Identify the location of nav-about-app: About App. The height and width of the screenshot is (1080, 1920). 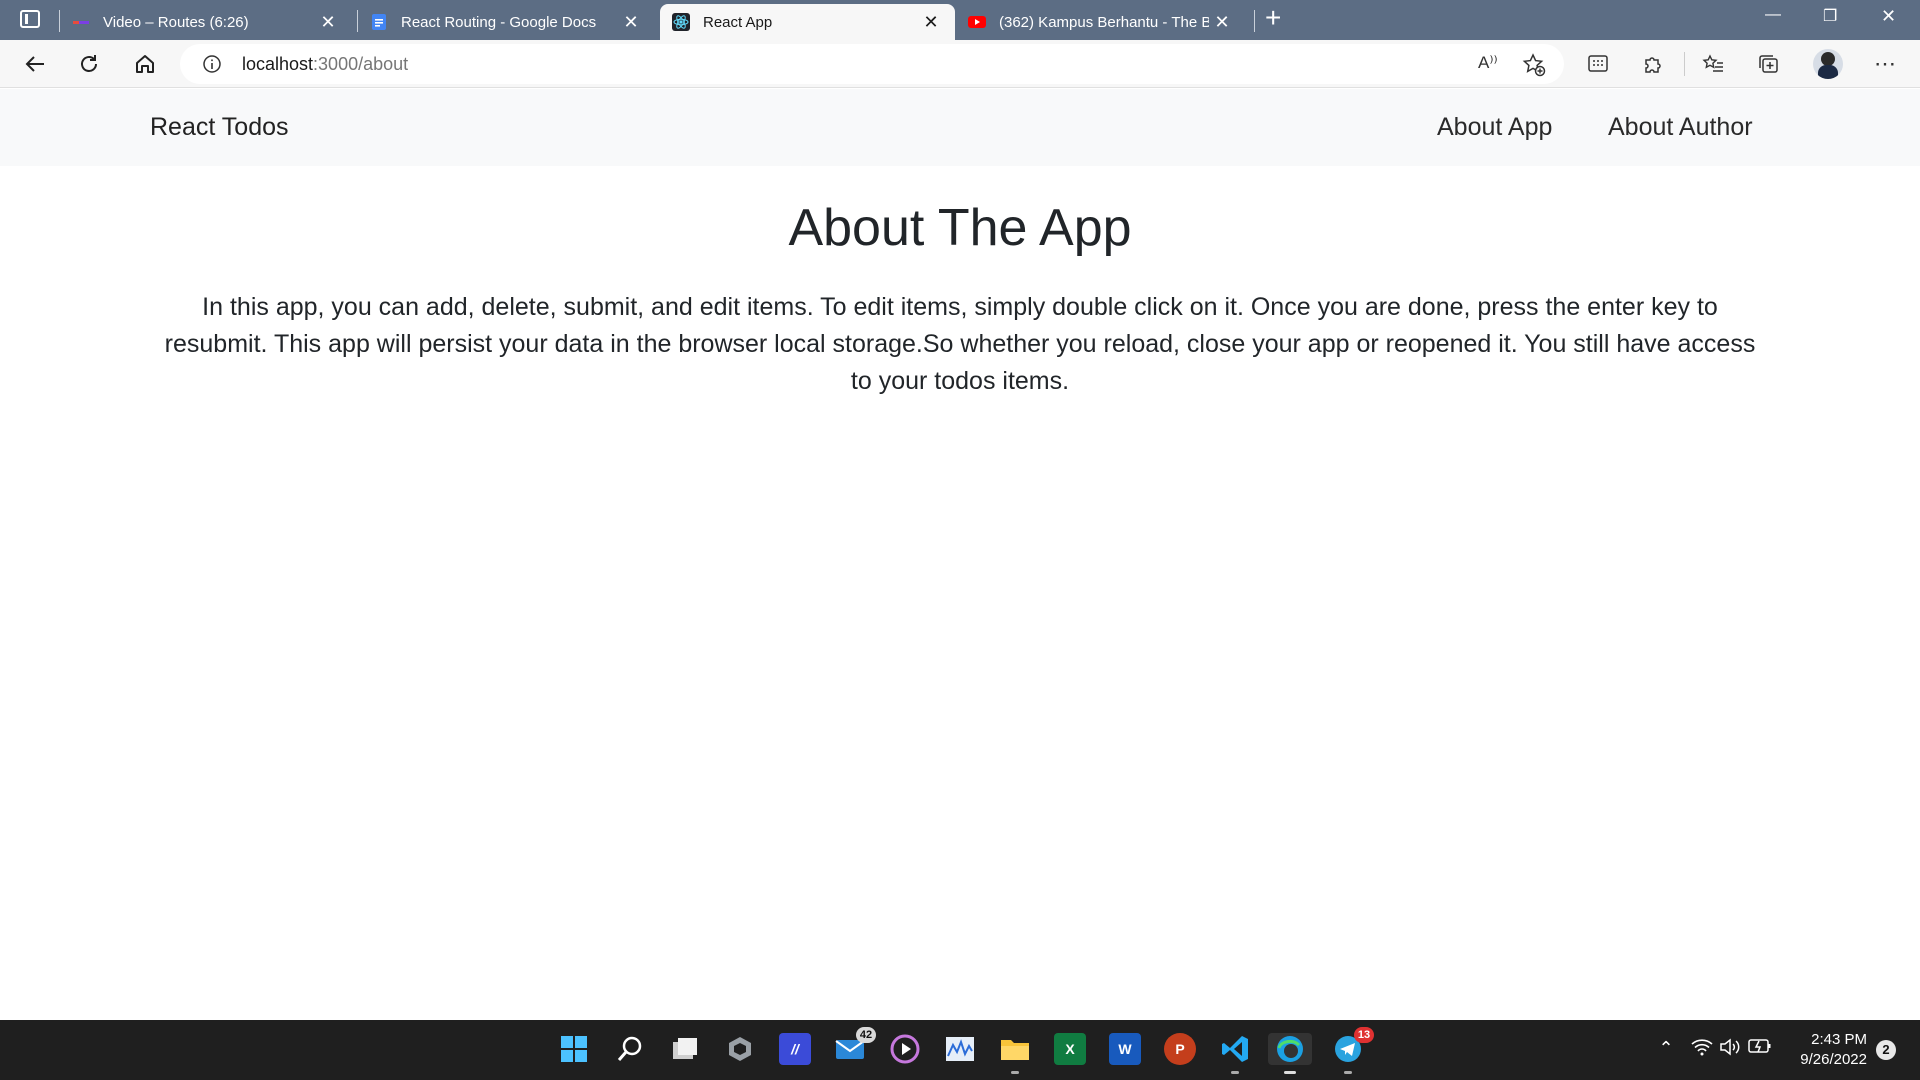
(1494, 127).